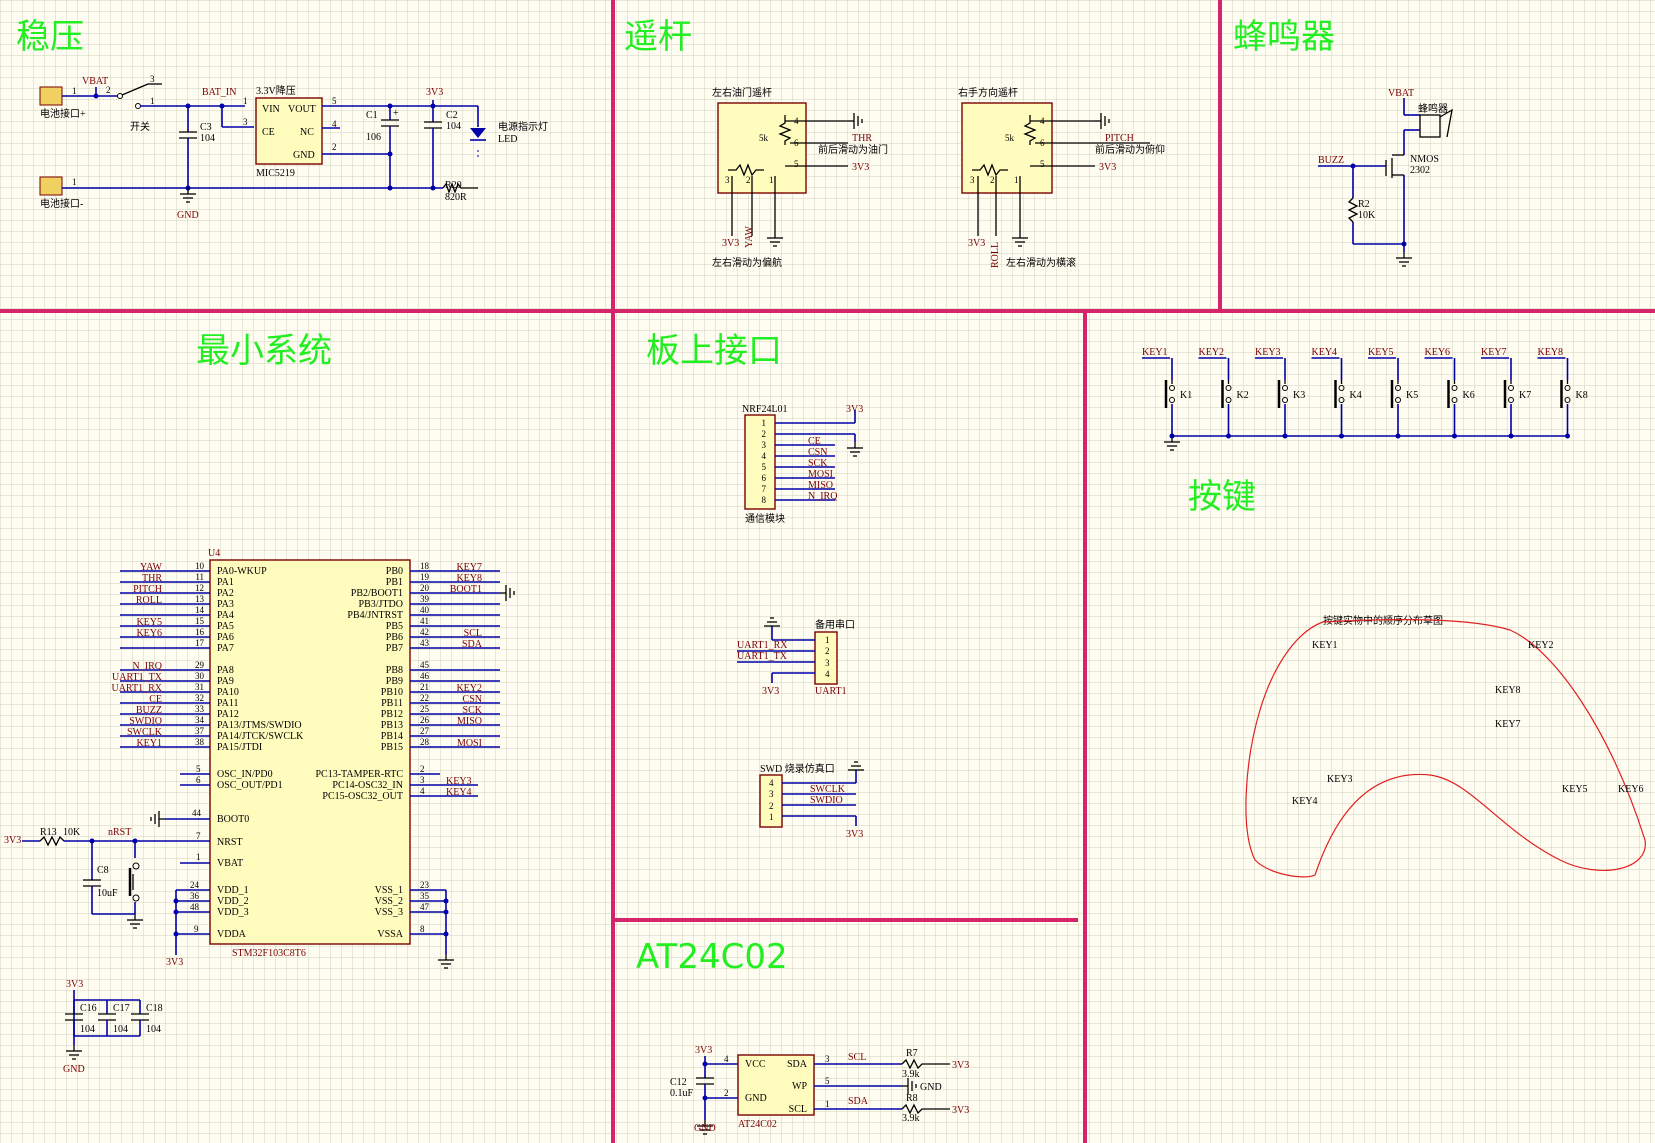 The width and height of the screenshot is (1655, 1143). Describe the element at coordinates (762, 656) in the screenshot. I see `net-uart1-tx: UART1_TX` at that location.